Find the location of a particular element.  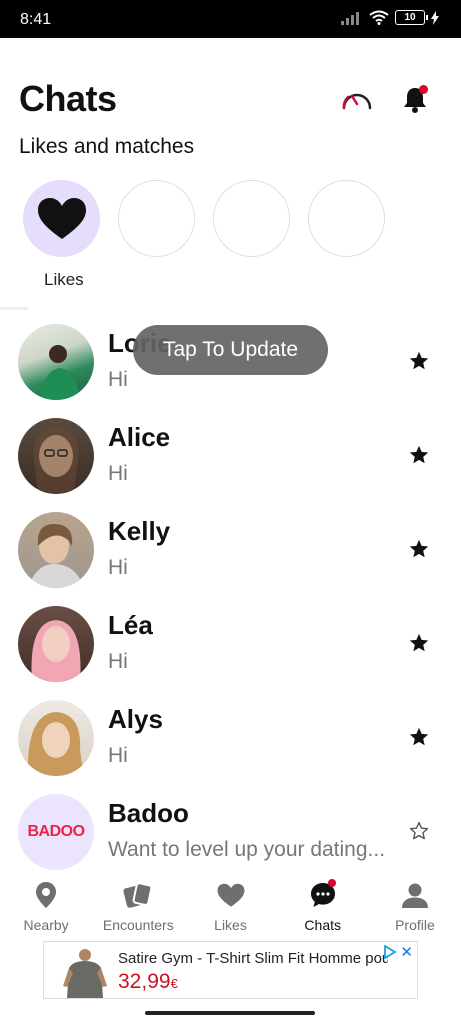

status-bar: 8:41 10 is located at coordinates (230, 19).